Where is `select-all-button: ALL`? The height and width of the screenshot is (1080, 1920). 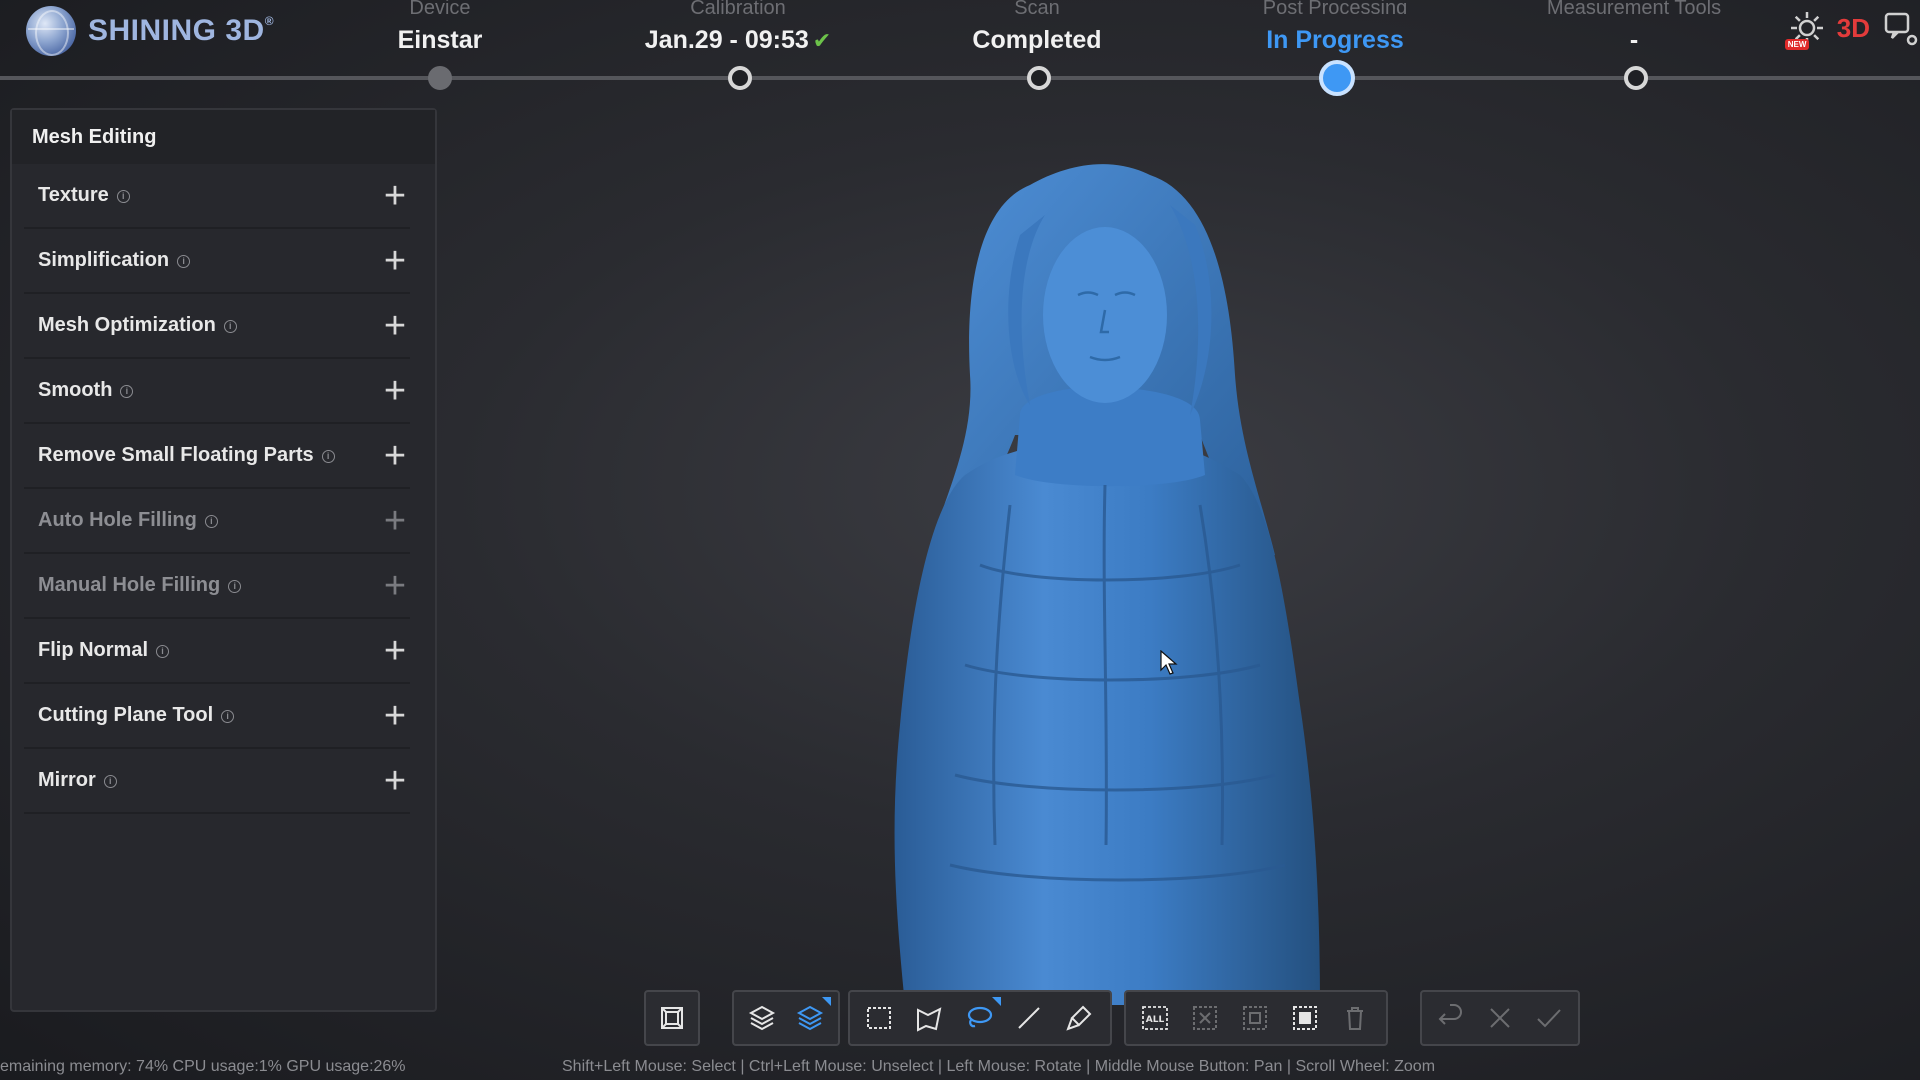
select-all-button: ALL is located at coordinates (1155, 1018).